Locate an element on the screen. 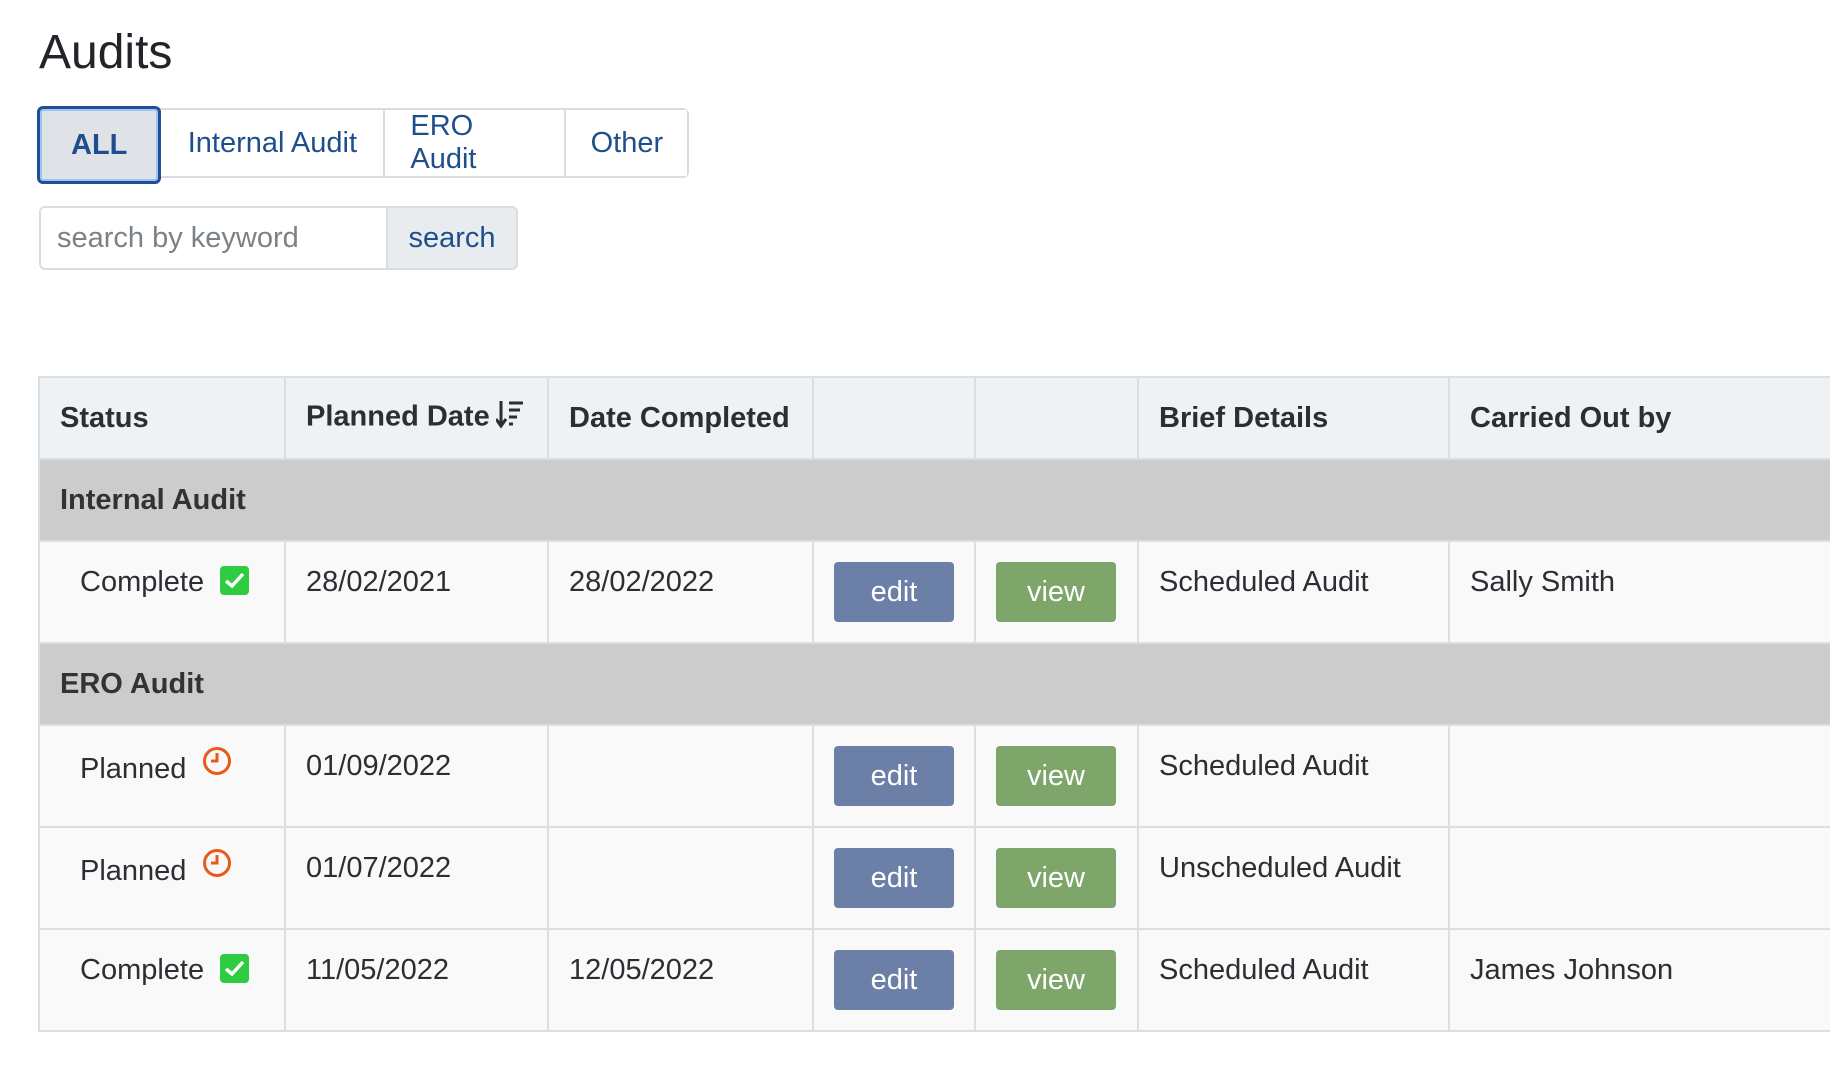 The image size is (1830, 1068). filter-other-button: Other is located at coordinates (627, 143).